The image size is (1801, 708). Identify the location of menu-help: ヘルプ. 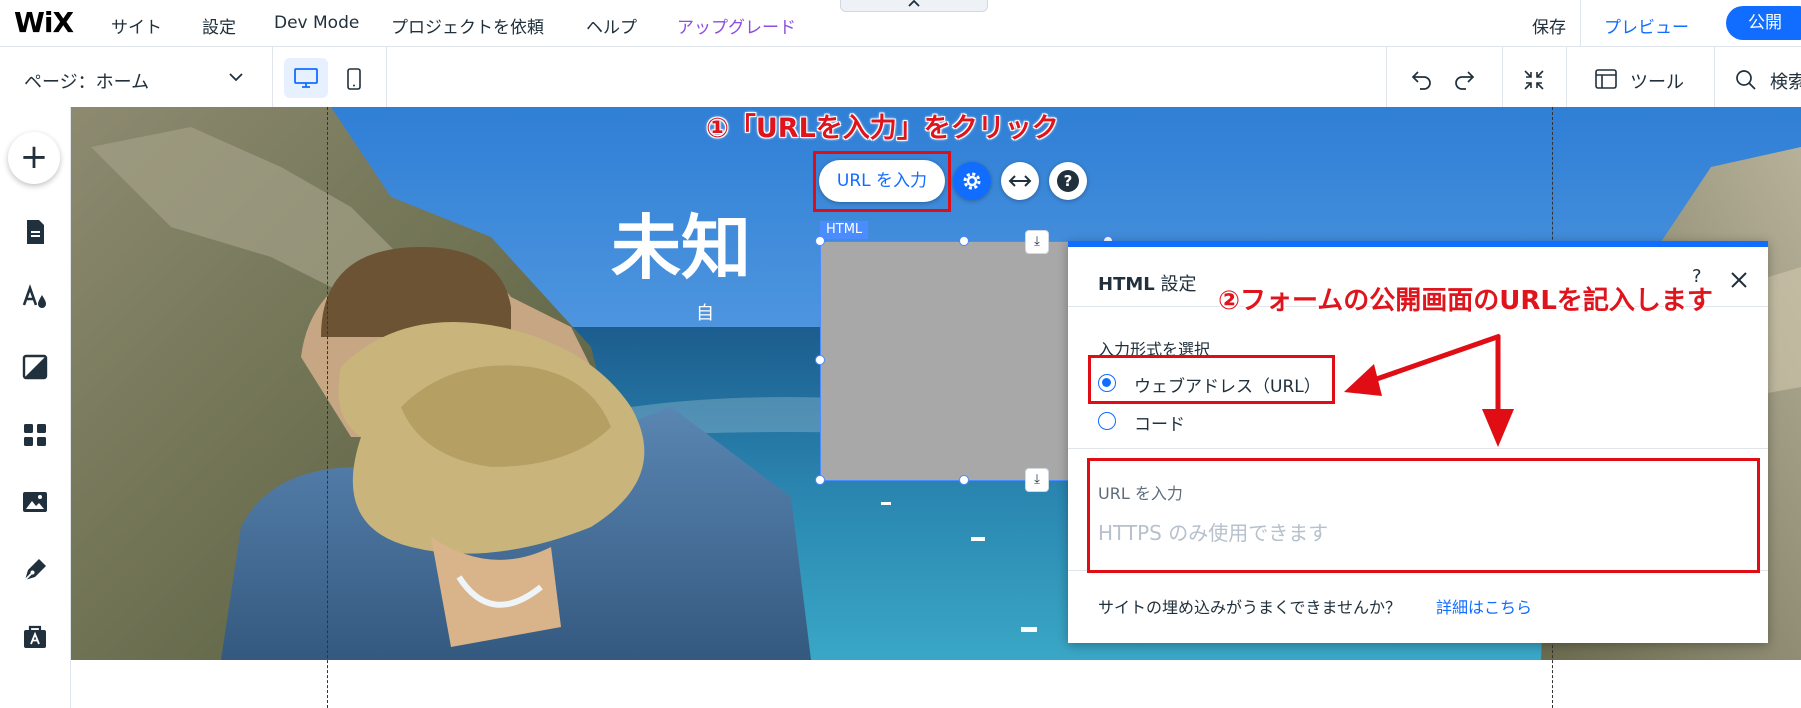
(611, 25).